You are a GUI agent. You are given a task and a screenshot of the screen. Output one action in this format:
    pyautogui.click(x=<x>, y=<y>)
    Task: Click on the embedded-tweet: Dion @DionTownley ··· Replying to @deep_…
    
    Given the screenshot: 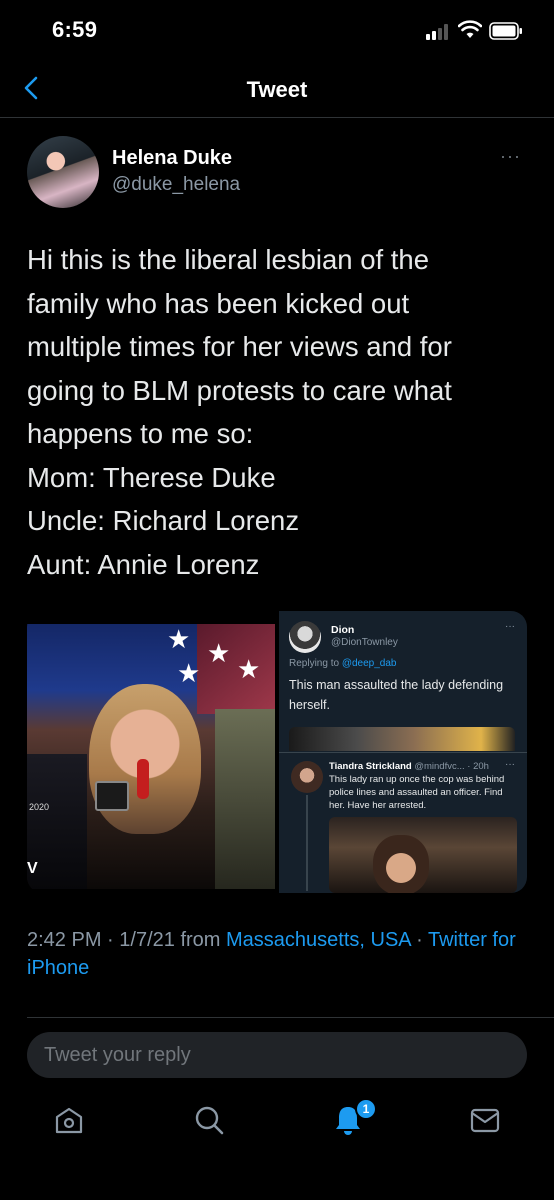 What is the action you would take?
    pyautogui.click(x=403, y=682)
    